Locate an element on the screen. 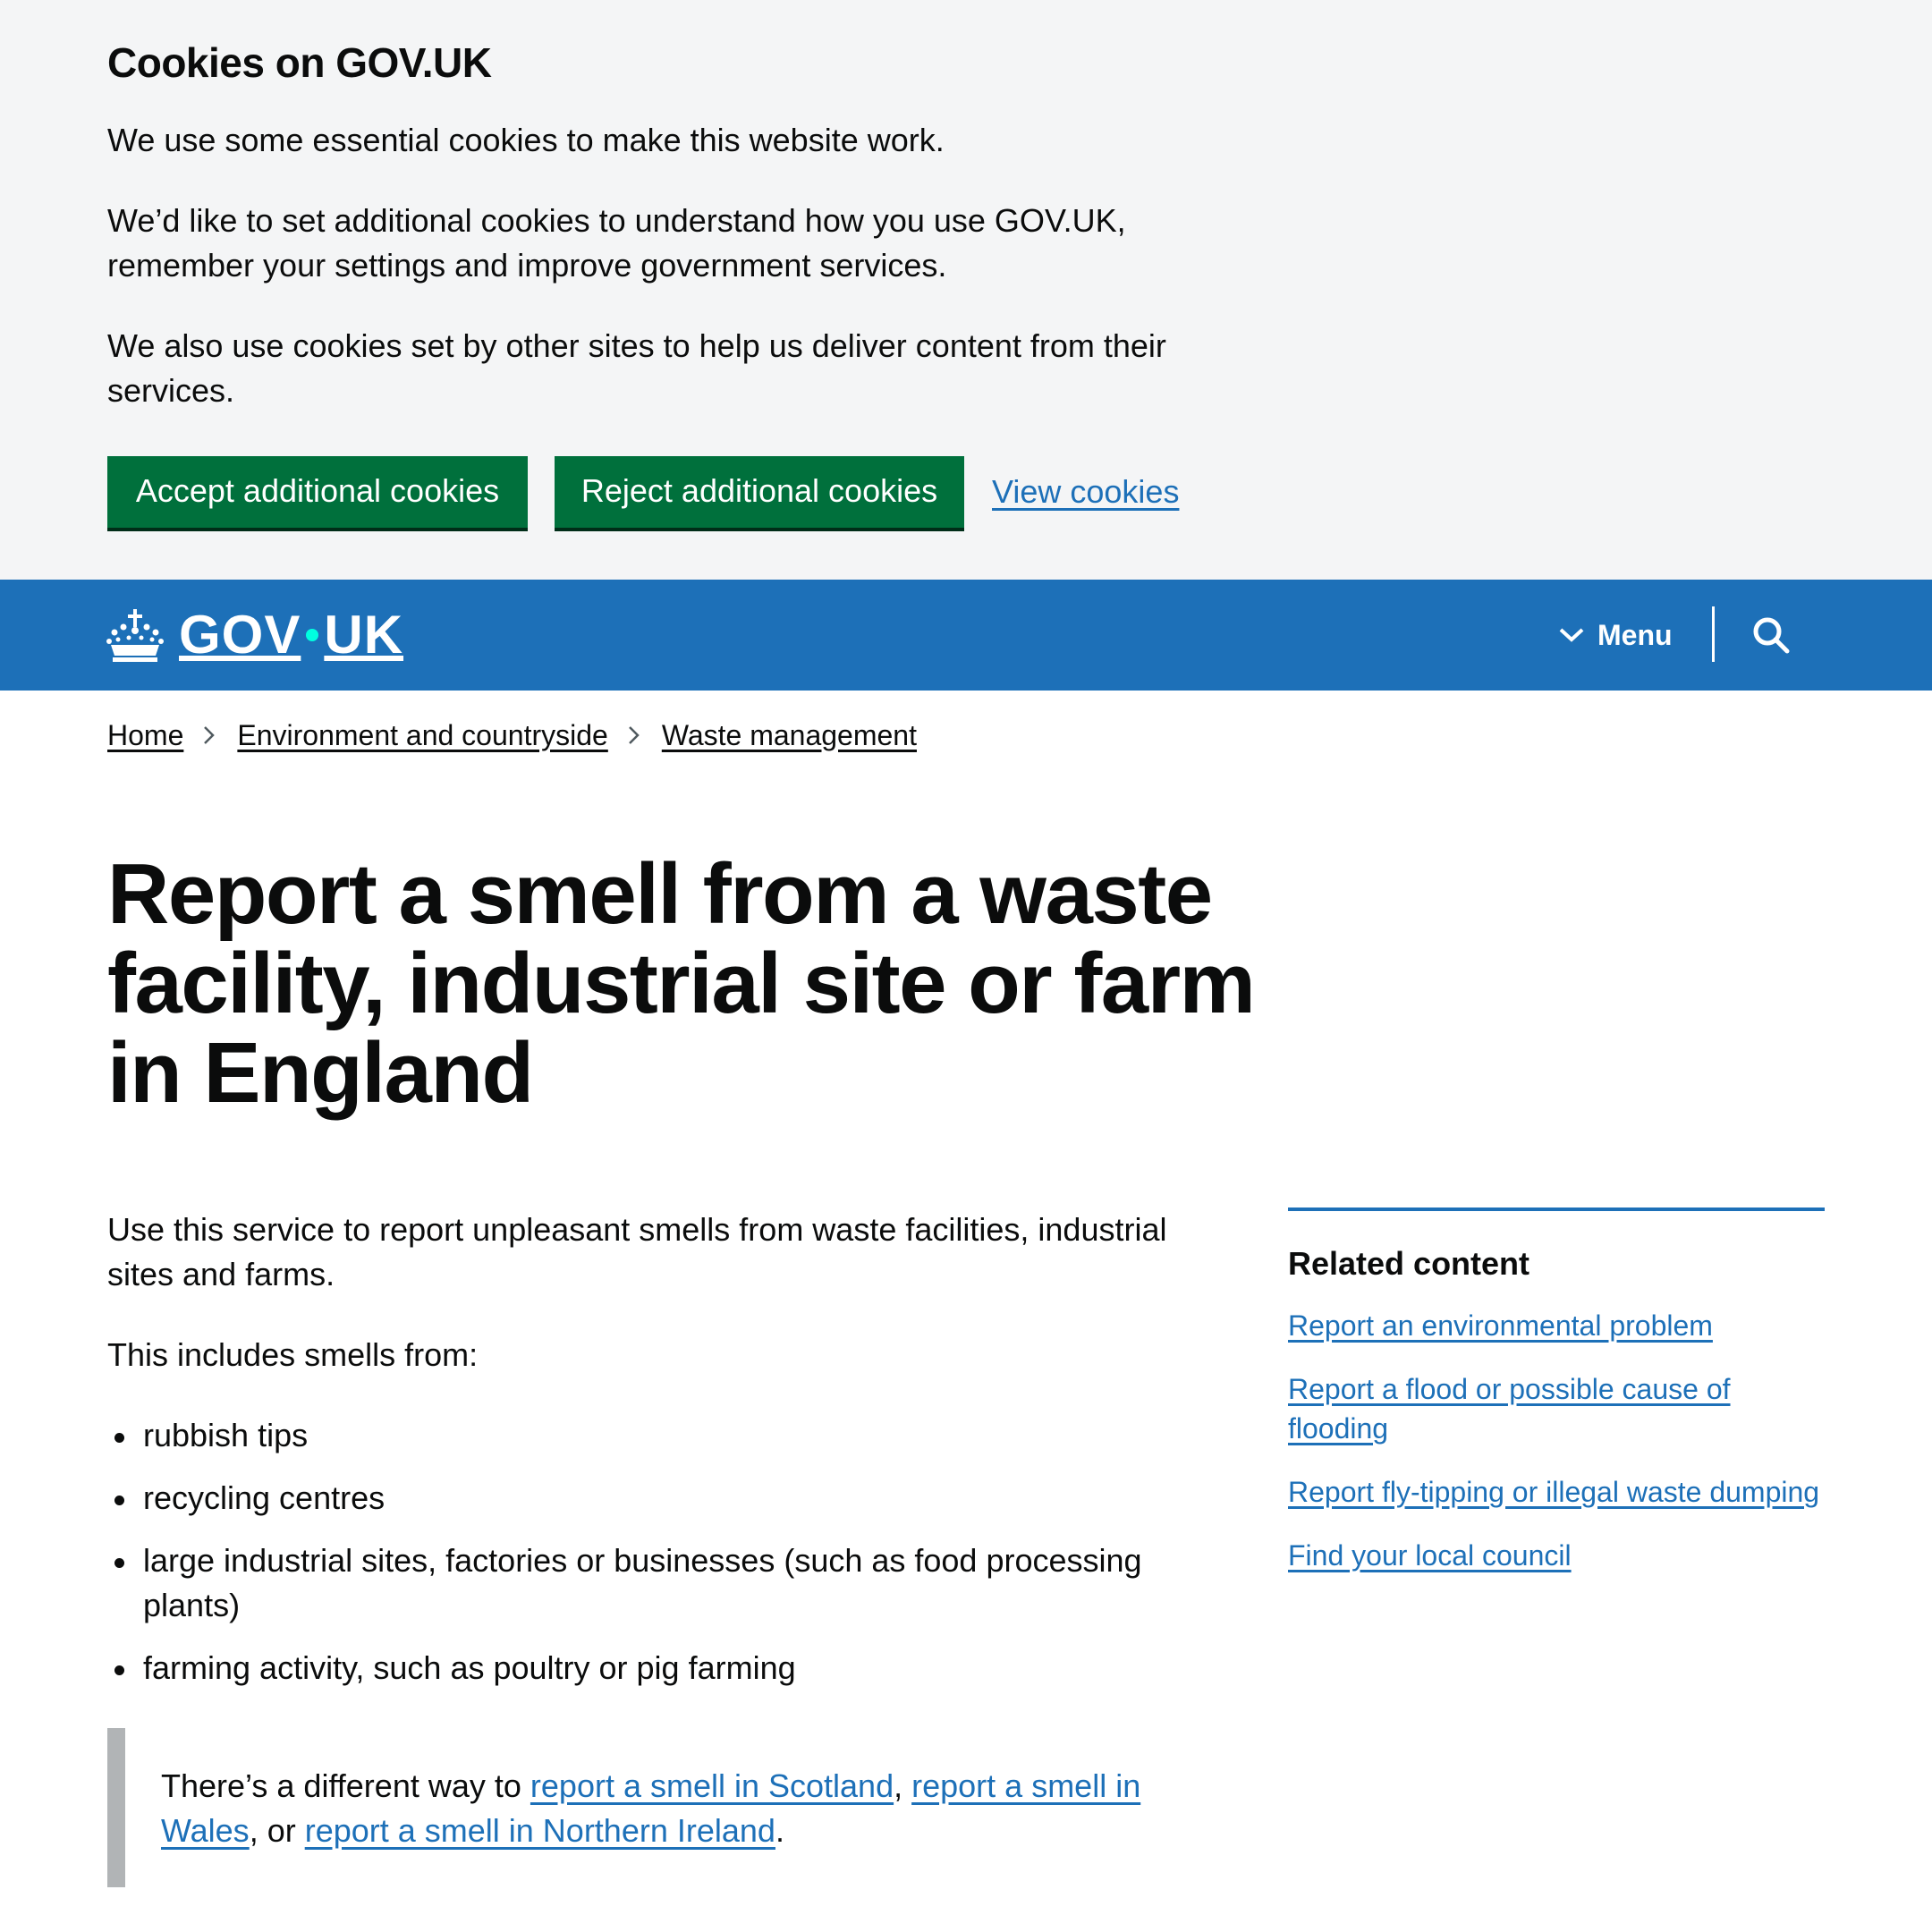 This screenshot has width=1932, height=1932. view-cookies-link: View cookies is located at coordinates (1085, 492).